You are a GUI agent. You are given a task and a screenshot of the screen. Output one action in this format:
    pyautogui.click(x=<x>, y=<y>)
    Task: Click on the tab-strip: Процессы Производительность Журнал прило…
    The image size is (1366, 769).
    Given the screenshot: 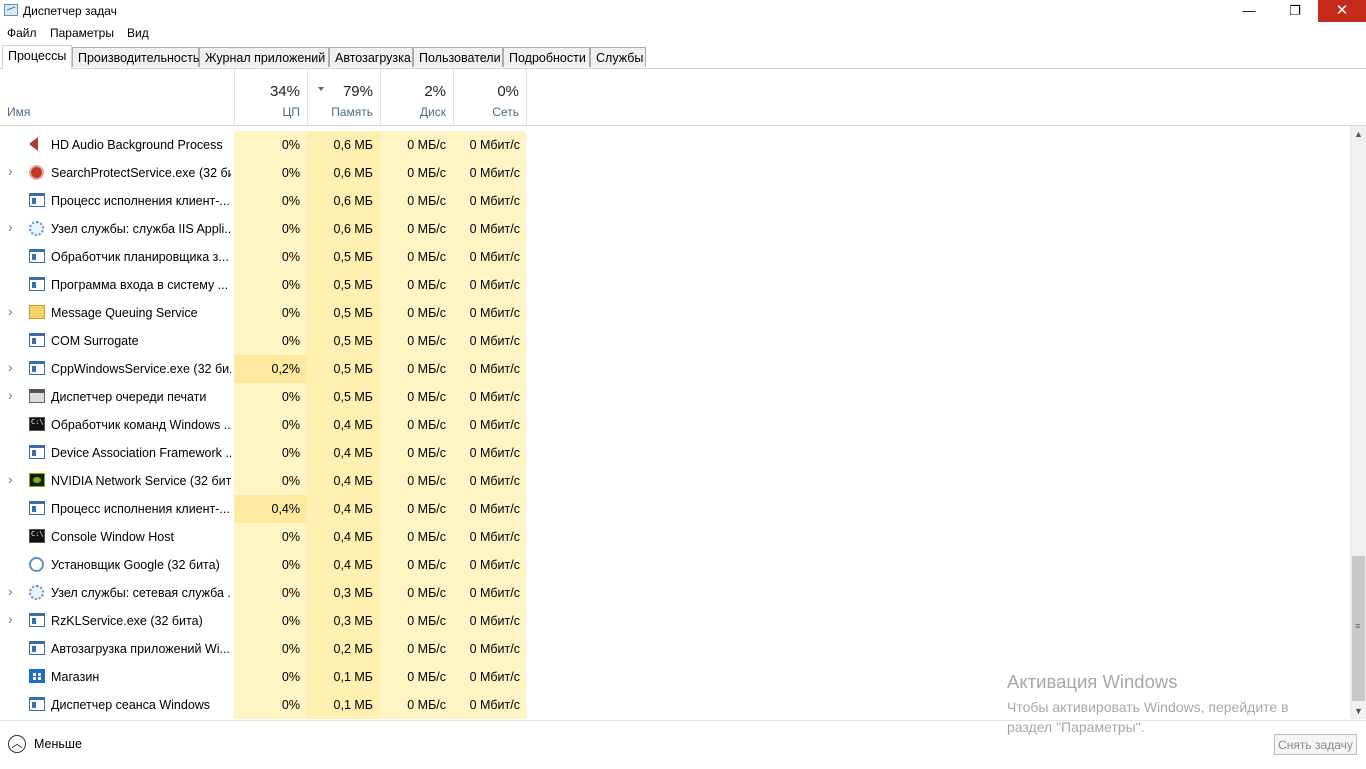 What is the action you would take?
    pyautogui.click(x=683, y=57)
    